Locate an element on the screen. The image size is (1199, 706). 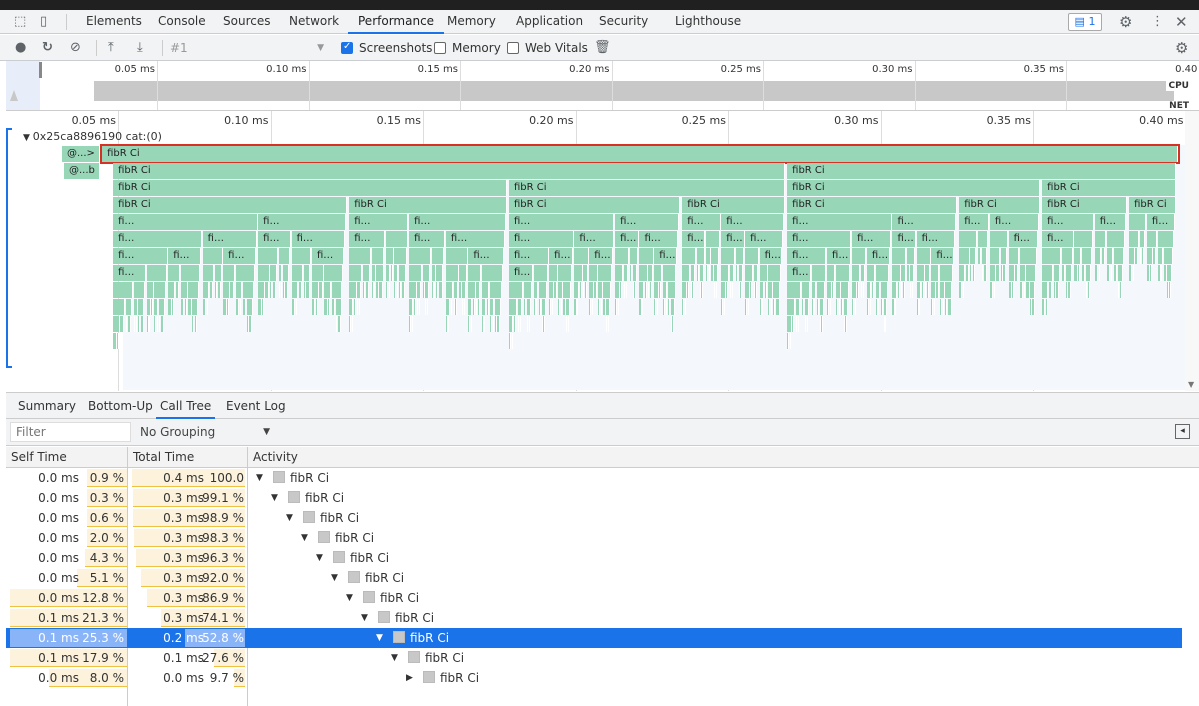
issues-button: ▤ 1 is located at coordinates (1085, 22).